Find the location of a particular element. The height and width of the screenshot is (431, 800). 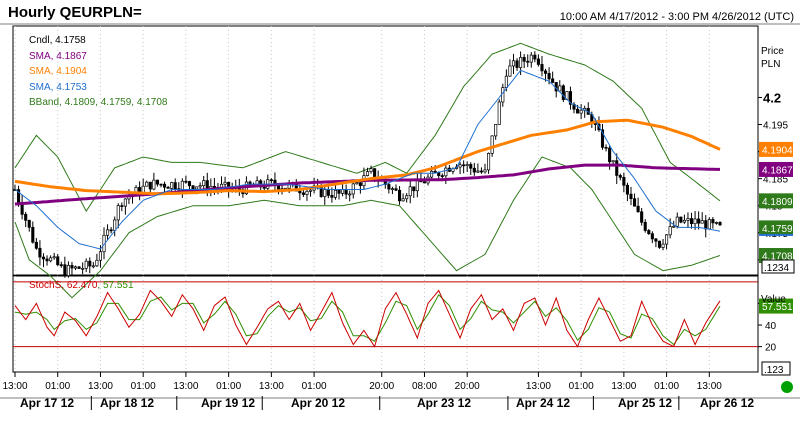

stoch-legend-name: StochS, is located at coordinates (48, 285).